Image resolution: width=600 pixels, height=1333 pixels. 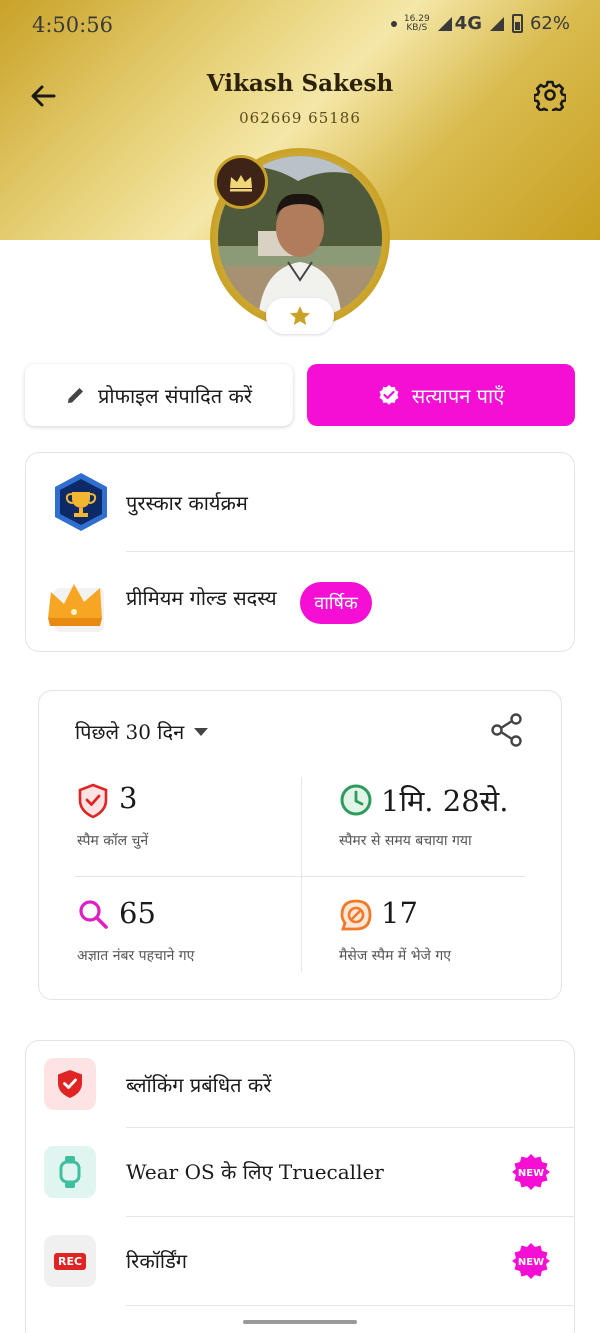 What do you see at coordinates (81, 502) in the screenshot?
I see `trophy-hexagon-icon` at bounding box center [81, 502].